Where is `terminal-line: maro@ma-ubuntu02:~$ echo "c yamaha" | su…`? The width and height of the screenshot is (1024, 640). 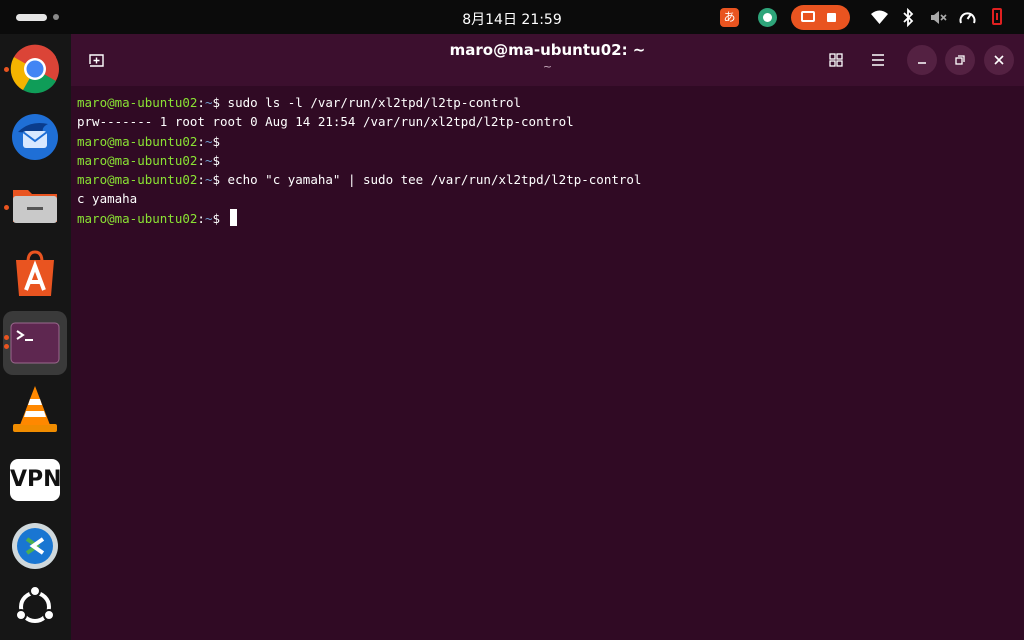
terminal-line: maro@ma-ubuntu02:~$ echo "c yamaha" | su… is located at coordinates (359, 179).